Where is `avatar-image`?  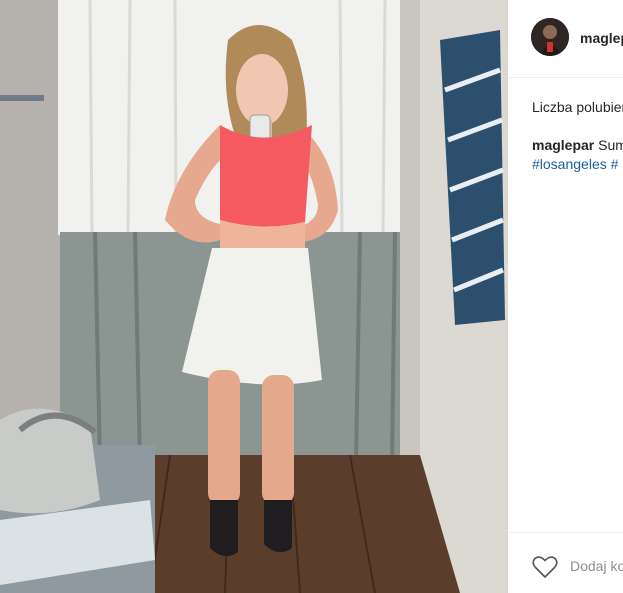
avatar-image is located at coordinates (550, 37).